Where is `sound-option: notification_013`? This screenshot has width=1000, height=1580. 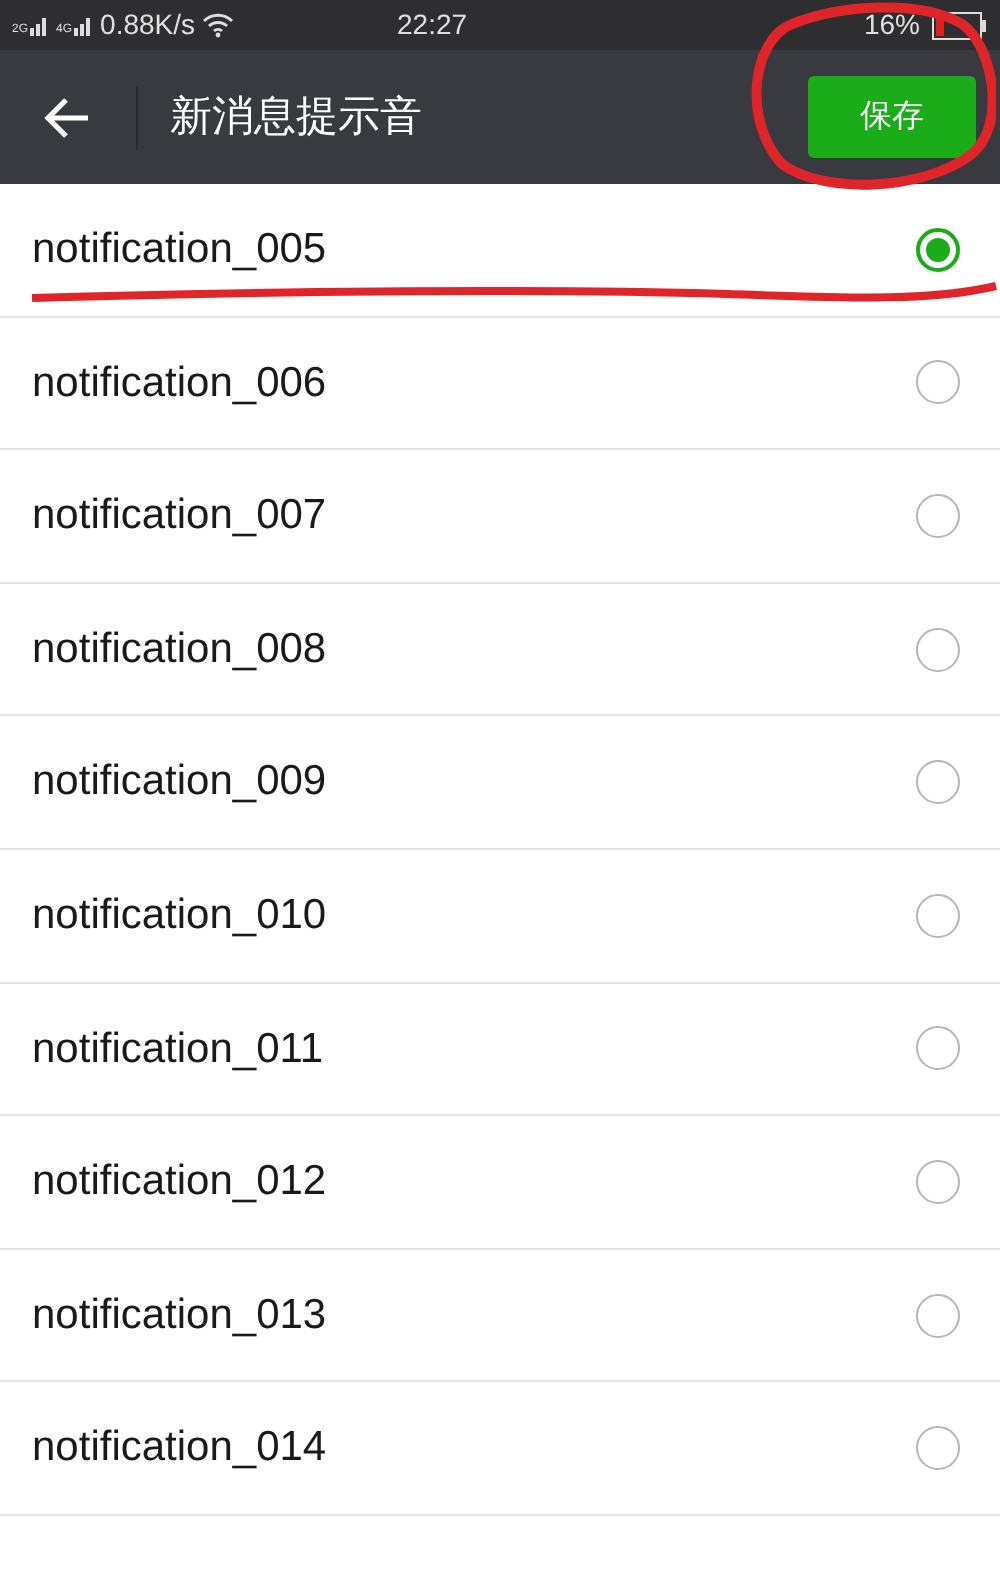
sound-option: notification_013 is located at coordinates (500, 1316).